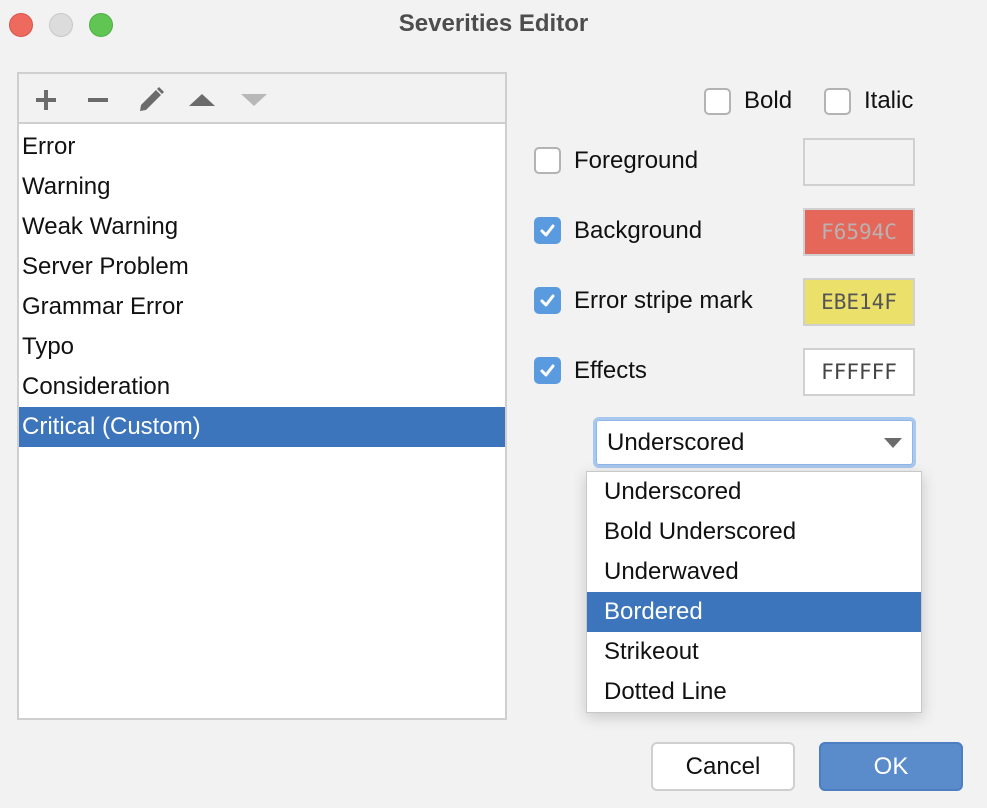 The width and height of the screenshot is (987, 808). Describe the element at coordinates (262, 187) in the screenshot. I see `severity-item: Warning` at that location.